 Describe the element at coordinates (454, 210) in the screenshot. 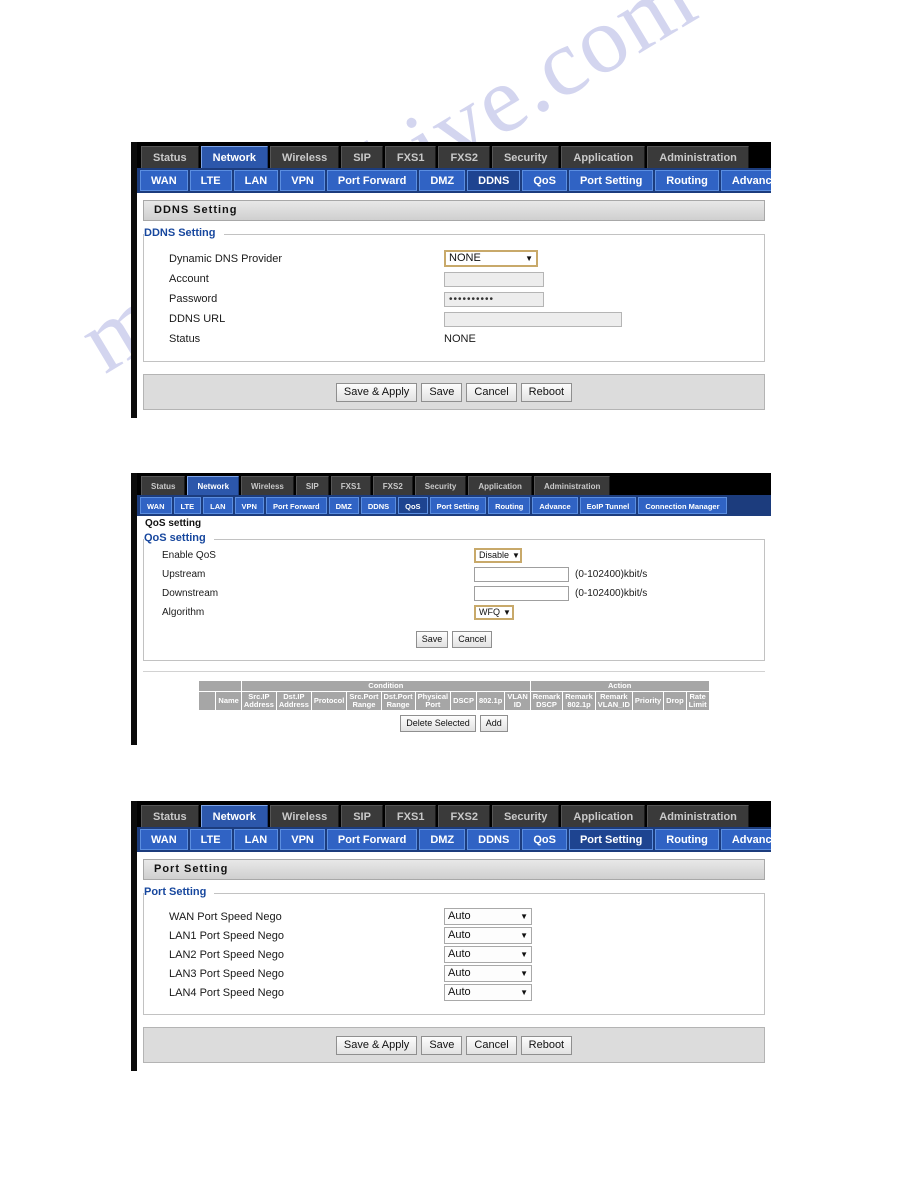

I see `page-title-ddns: DDNS Setting` at that location.